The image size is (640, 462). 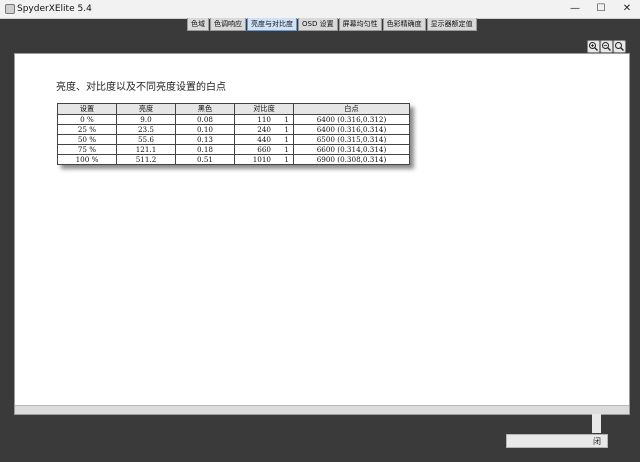 I want to click on close-window-button: ✕, so click(x=627, y=9).